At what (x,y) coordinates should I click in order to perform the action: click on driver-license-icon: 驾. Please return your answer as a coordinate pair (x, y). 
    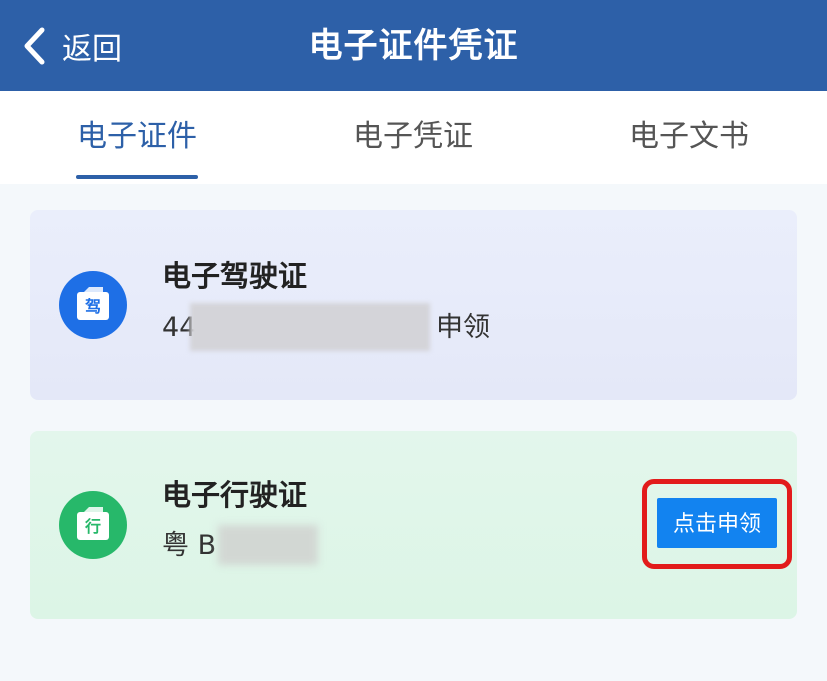
    Looking at the image, I should click on (93, 305).